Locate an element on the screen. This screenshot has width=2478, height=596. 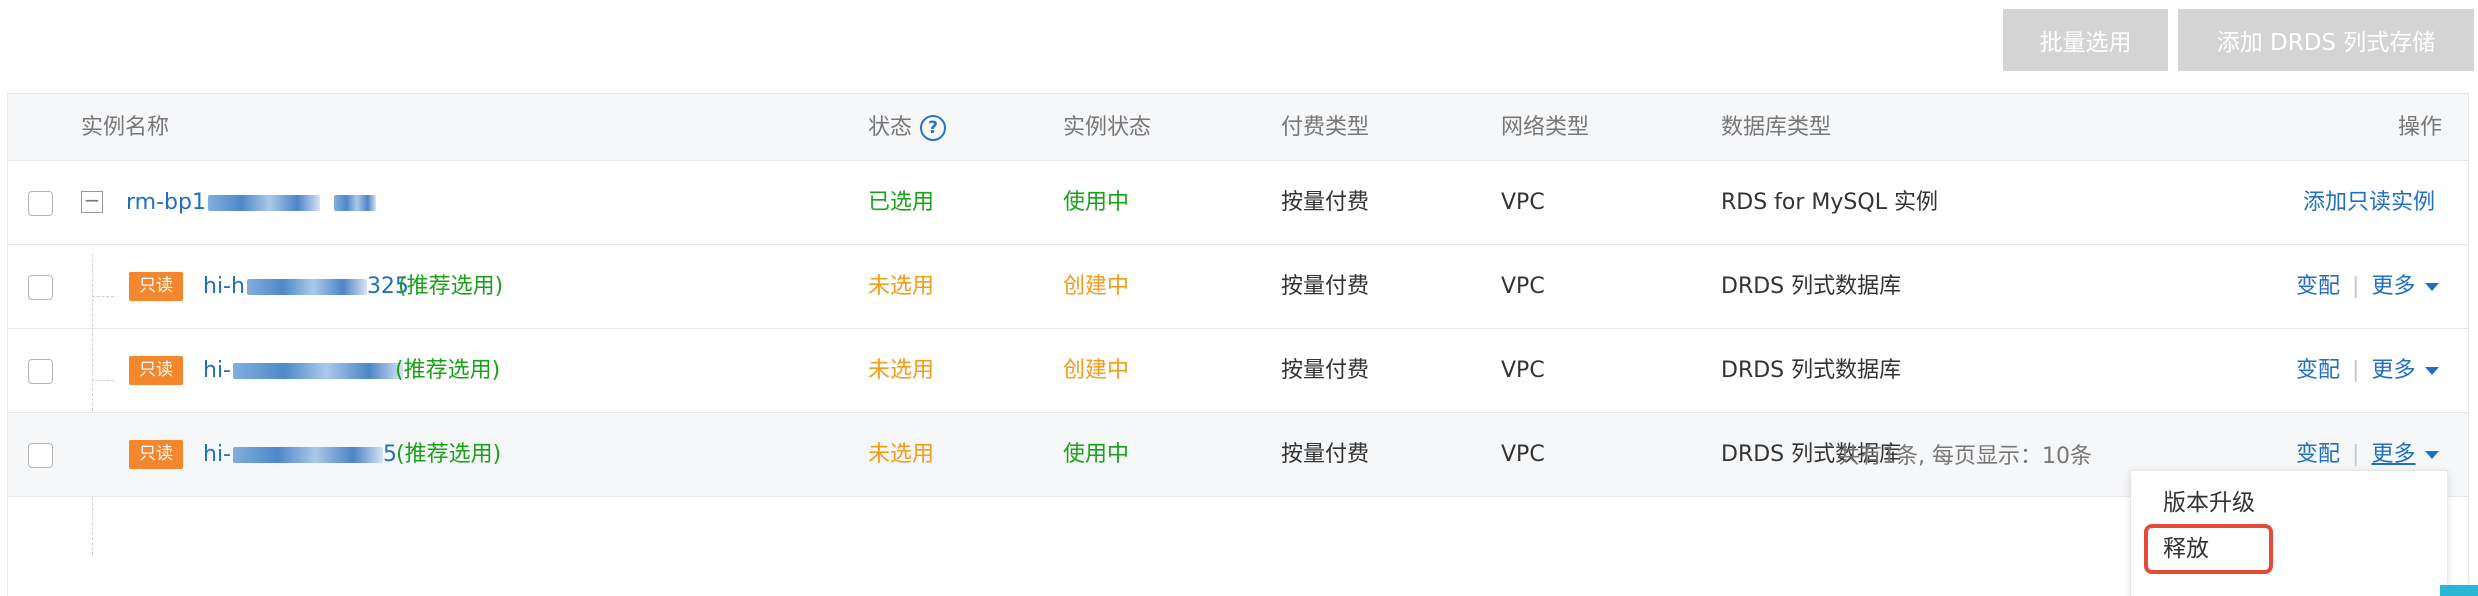
more-dropdown-menu: 版本升级 释放 is located at coordinates (2289, 533).